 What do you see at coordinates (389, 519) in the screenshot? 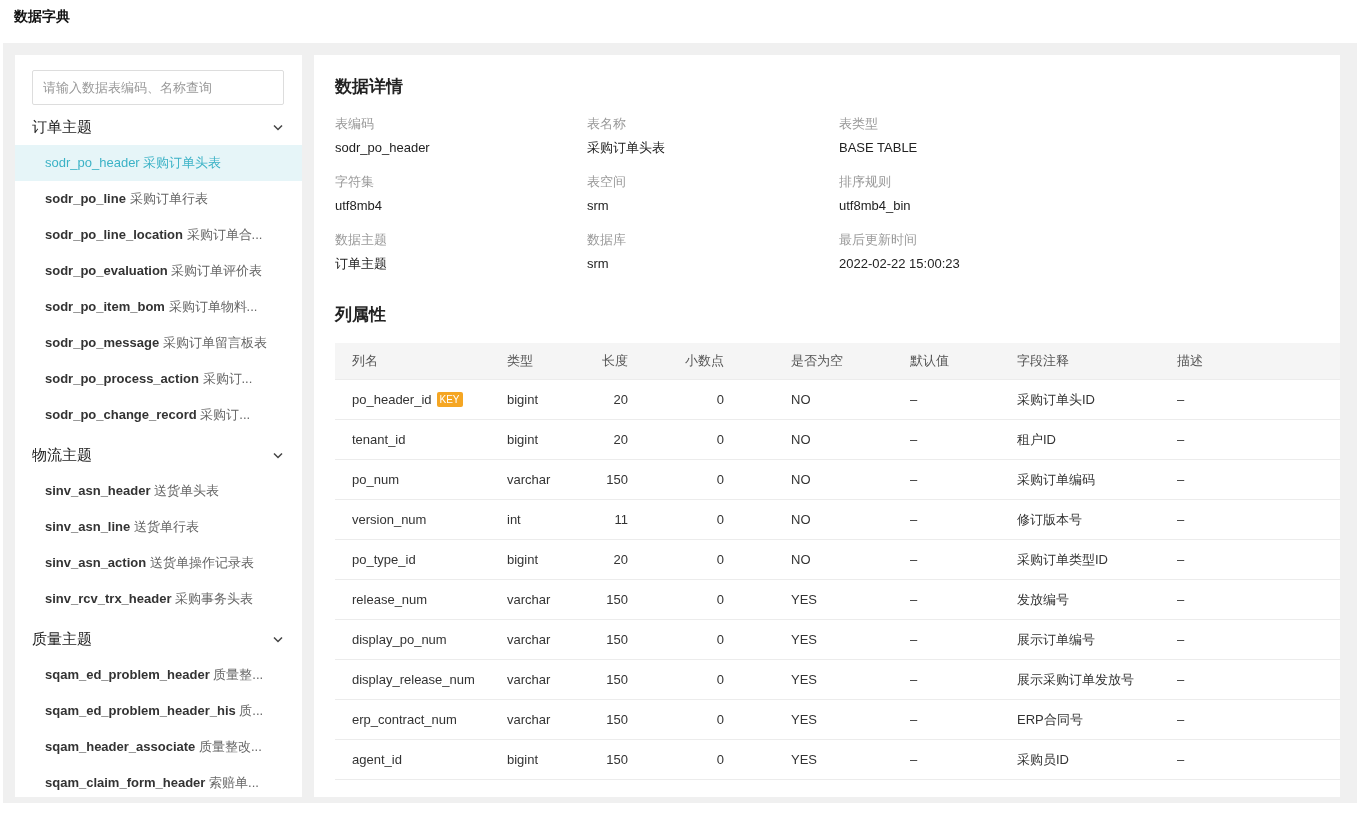
I see `table-cell: version_num` at bounding box center [389, 519].